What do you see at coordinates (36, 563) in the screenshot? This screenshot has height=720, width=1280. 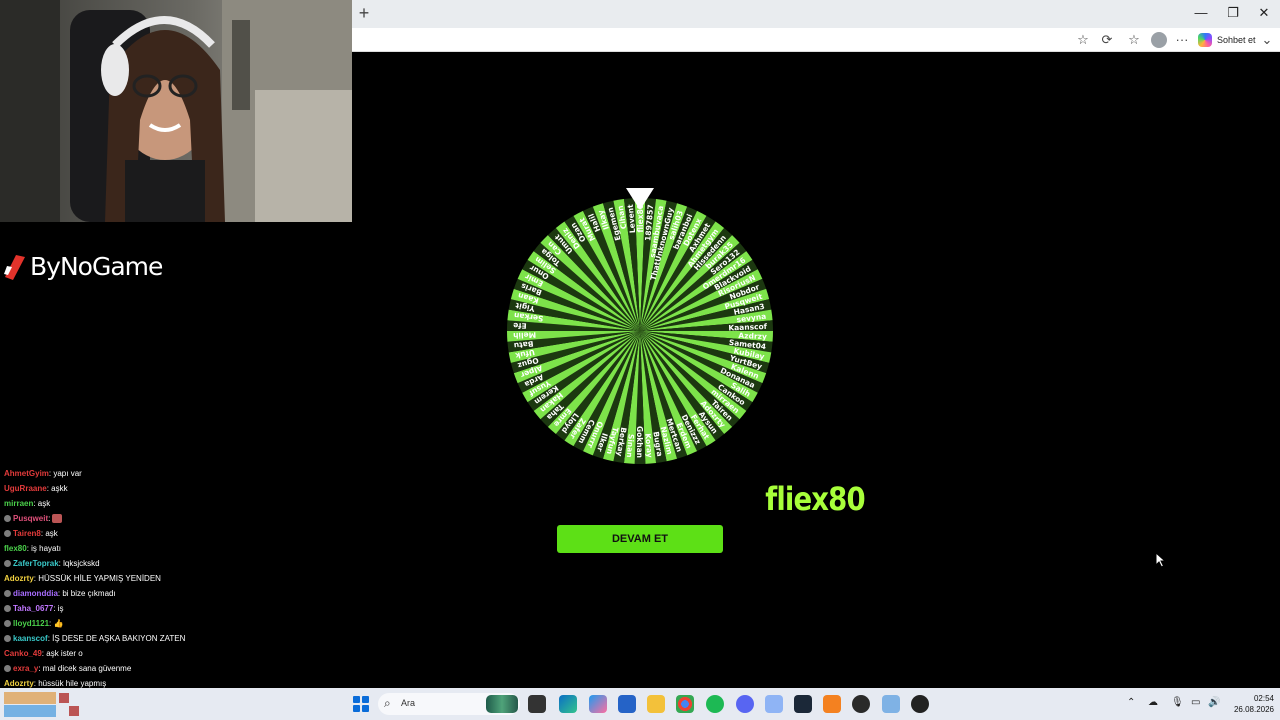 I see `chat-username: ZaferToprak` at bounding box center [36, 563].